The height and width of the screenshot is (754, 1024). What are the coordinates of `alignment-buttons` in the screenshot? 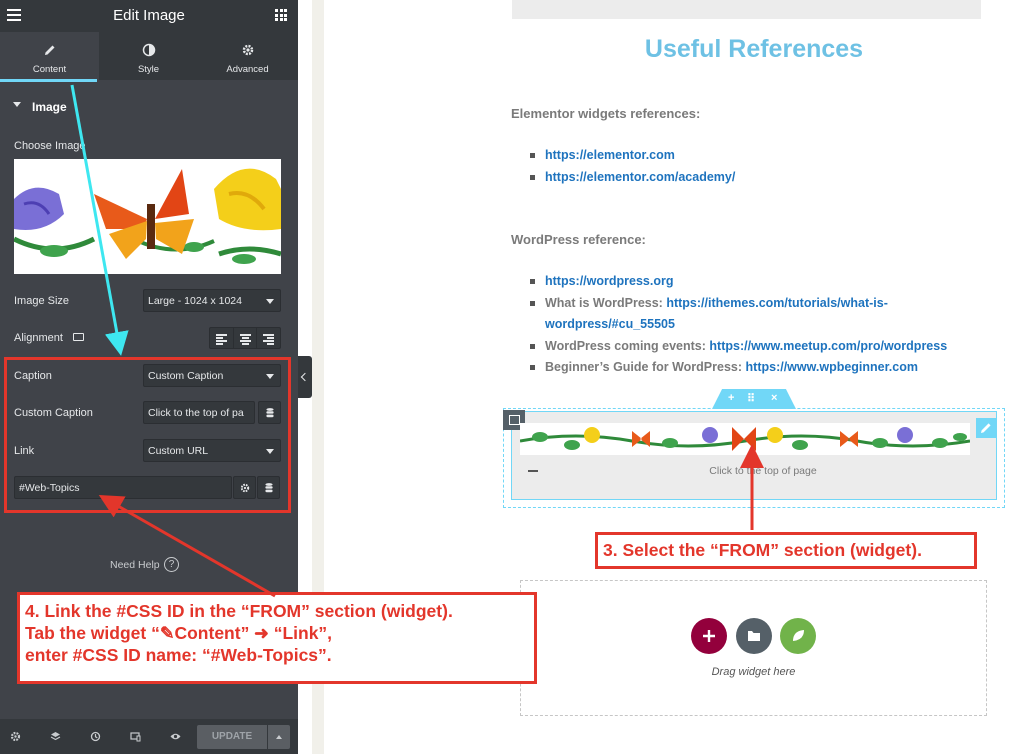 It's located at (245, 338).